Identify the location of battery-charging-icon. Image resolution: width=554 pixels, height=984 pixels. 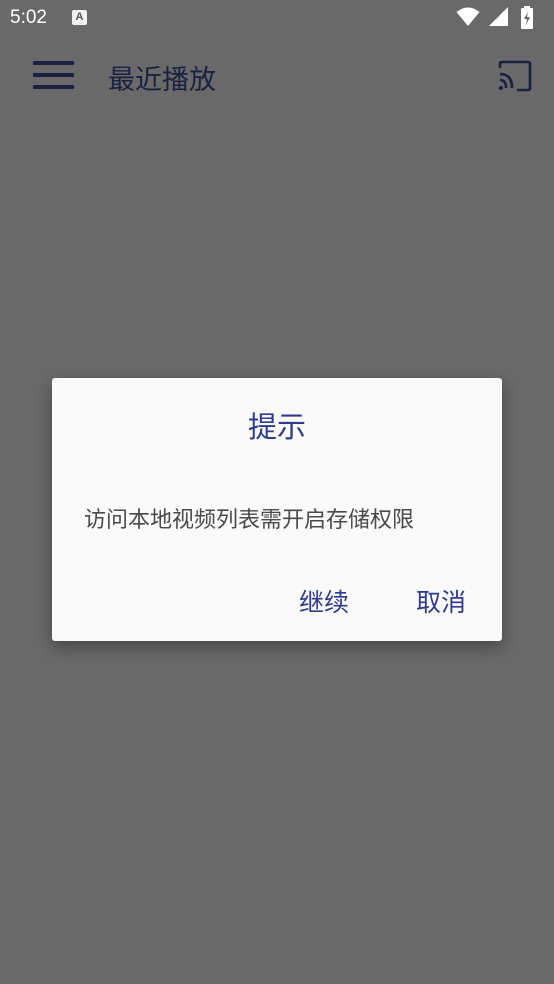
(527, 17).